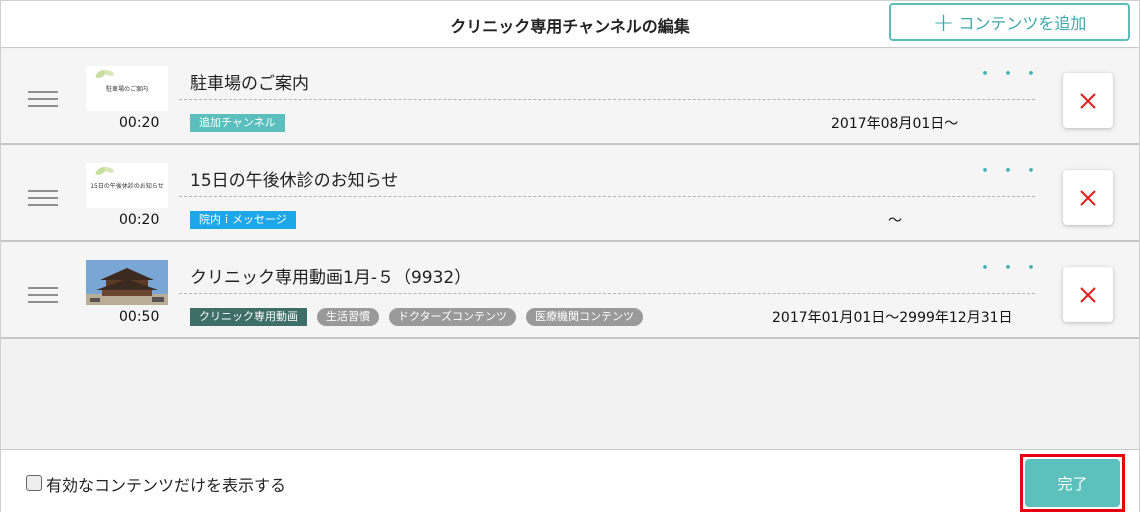 The image size is (1140, 512). I want to click on plus-icon: +, so click(943, 23).